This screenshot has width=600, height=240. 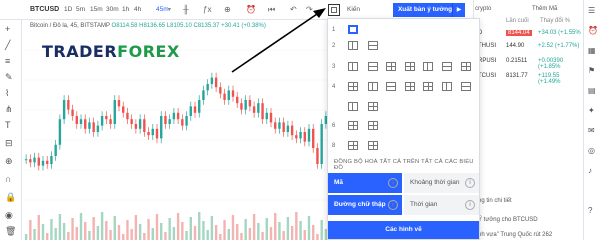 What do you see at coordinates (530, 79) in the screenshot?
I see `watch-row: TCUSI 8131.77 +119.55 (+1.49%` at bounding box center [530, 79].